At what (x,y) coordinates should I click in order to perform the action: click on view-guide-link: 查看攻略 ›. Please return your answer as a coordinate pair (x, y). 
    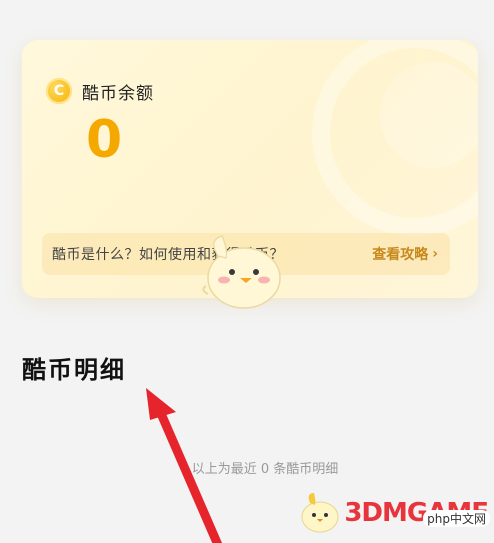
    Looking at the image, I should click on (411, 254).